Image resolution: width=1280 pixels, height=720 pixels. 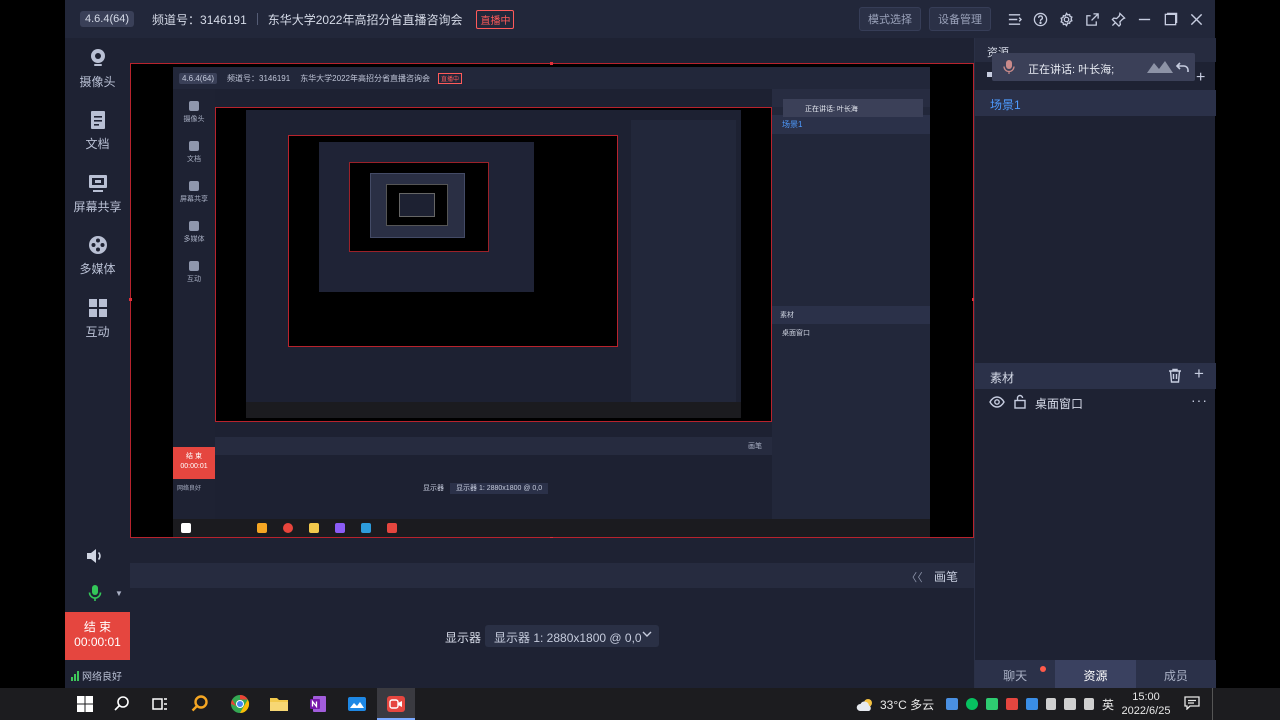 I want to click on end-live-button: 结 束 00:00:01, so click(x=97, y=636).